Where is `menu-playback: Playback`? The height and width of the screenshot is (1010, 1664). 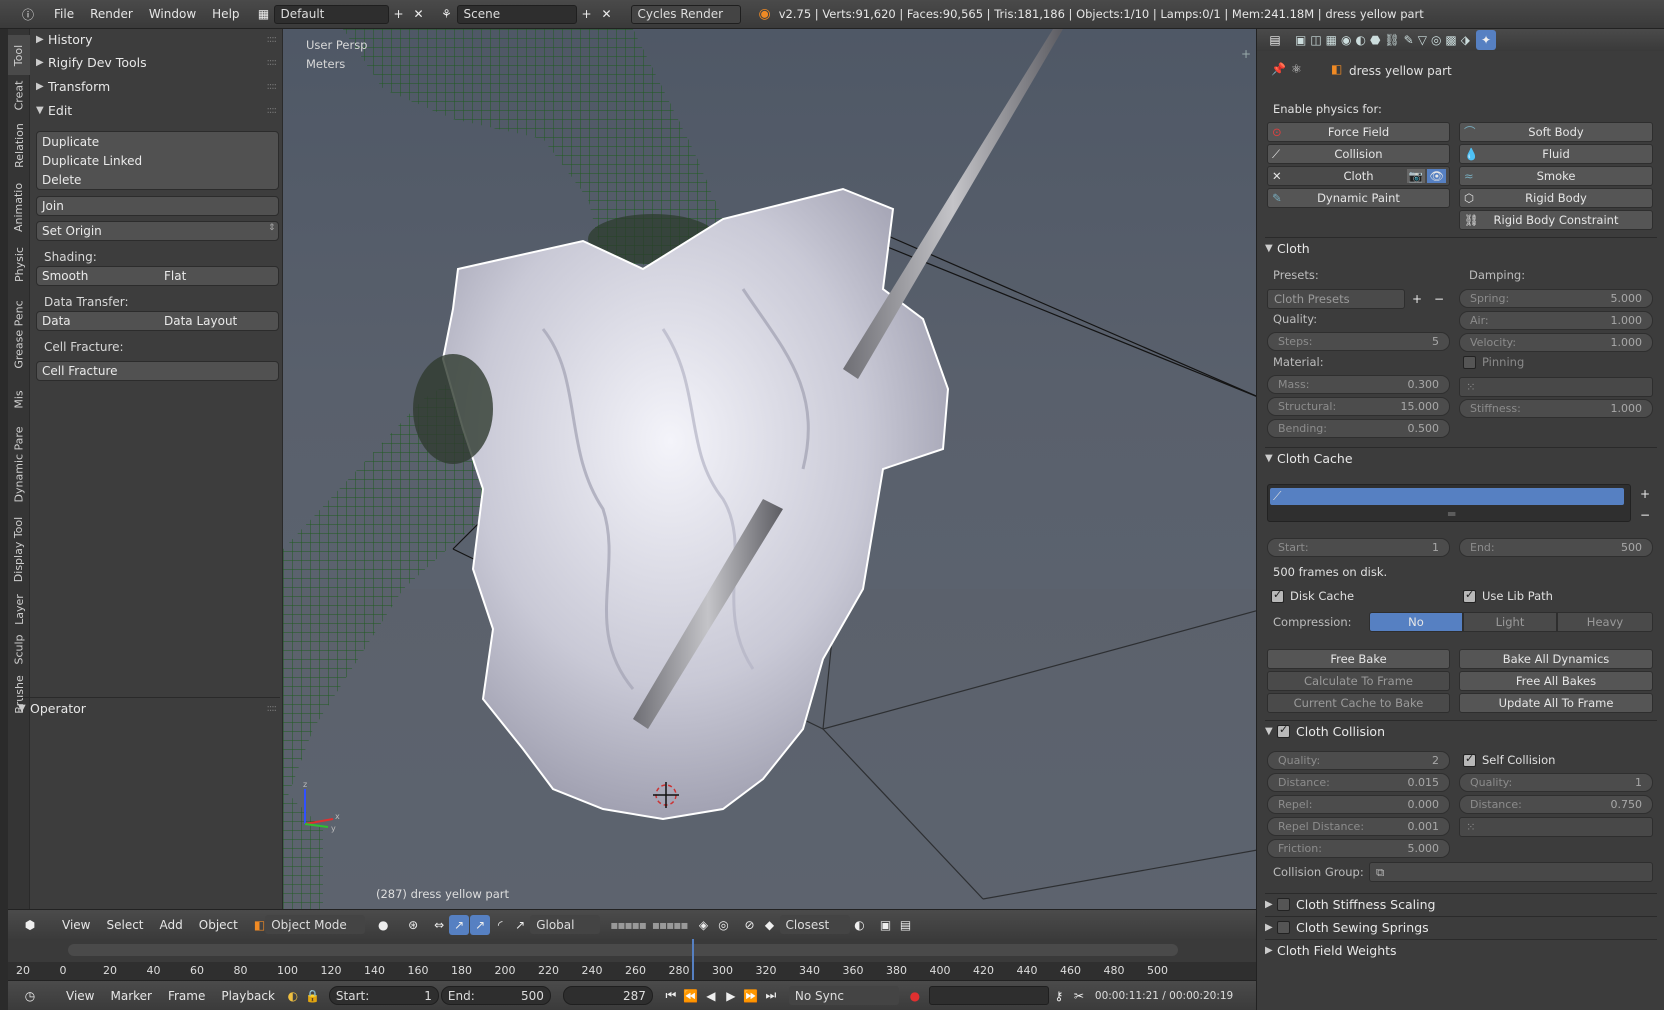 menu-playback: Playback is located at coordinates (248, 996).